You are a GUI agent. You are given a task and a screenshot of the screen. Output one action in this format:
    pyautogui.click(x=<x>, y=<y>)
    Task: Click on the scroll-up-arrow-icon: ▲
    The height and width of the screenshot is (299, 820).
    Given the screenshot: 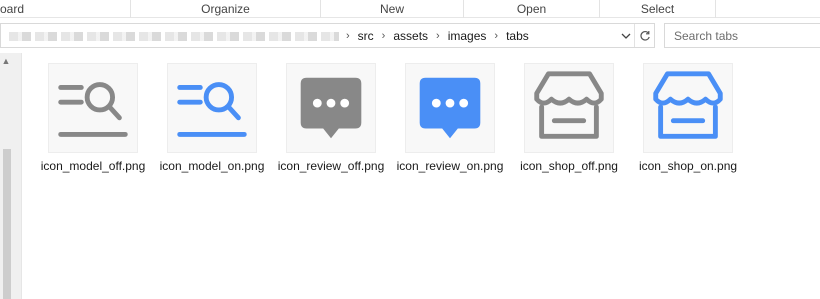 What is the action you would take?
    pyautogui.click(x=6, y=61)
    